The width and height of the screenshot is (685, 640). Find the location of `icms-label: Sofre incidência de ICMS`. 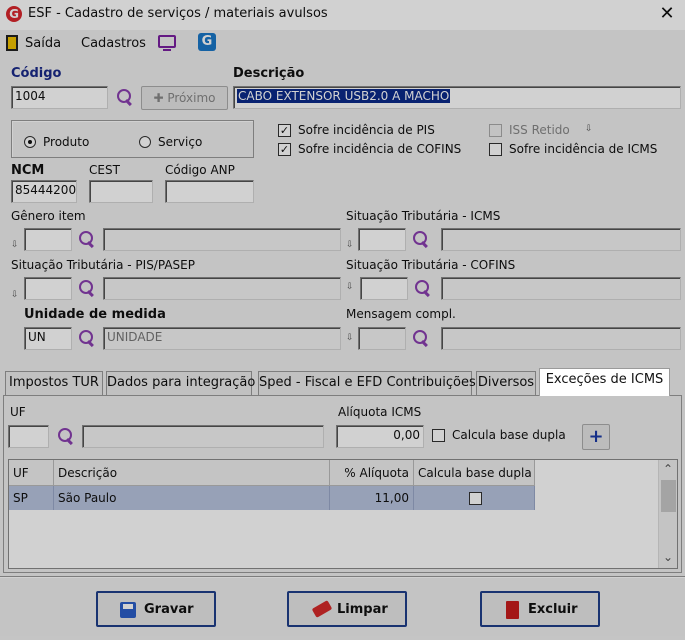

icms-label: Sofre incidência de ICMS is located at coordinates (583, 149).